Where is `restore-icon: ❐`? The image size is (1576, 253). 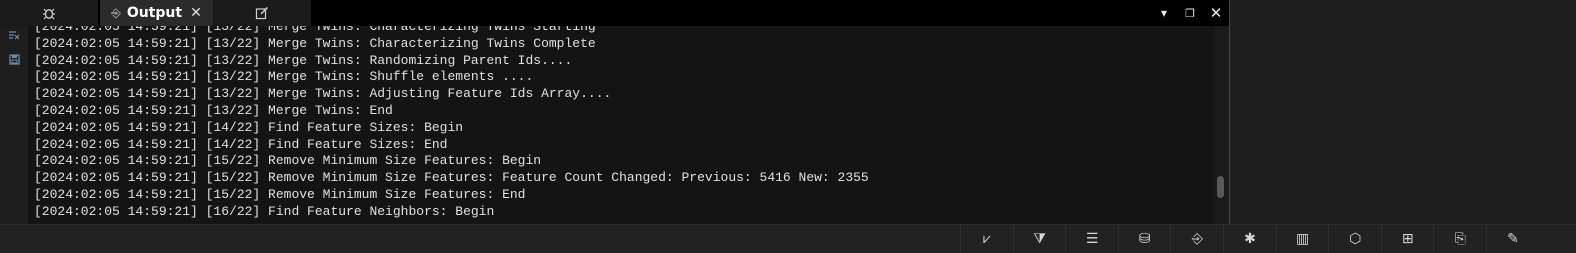
restore-icon: ❐ is located at coordinates (1190, 13).